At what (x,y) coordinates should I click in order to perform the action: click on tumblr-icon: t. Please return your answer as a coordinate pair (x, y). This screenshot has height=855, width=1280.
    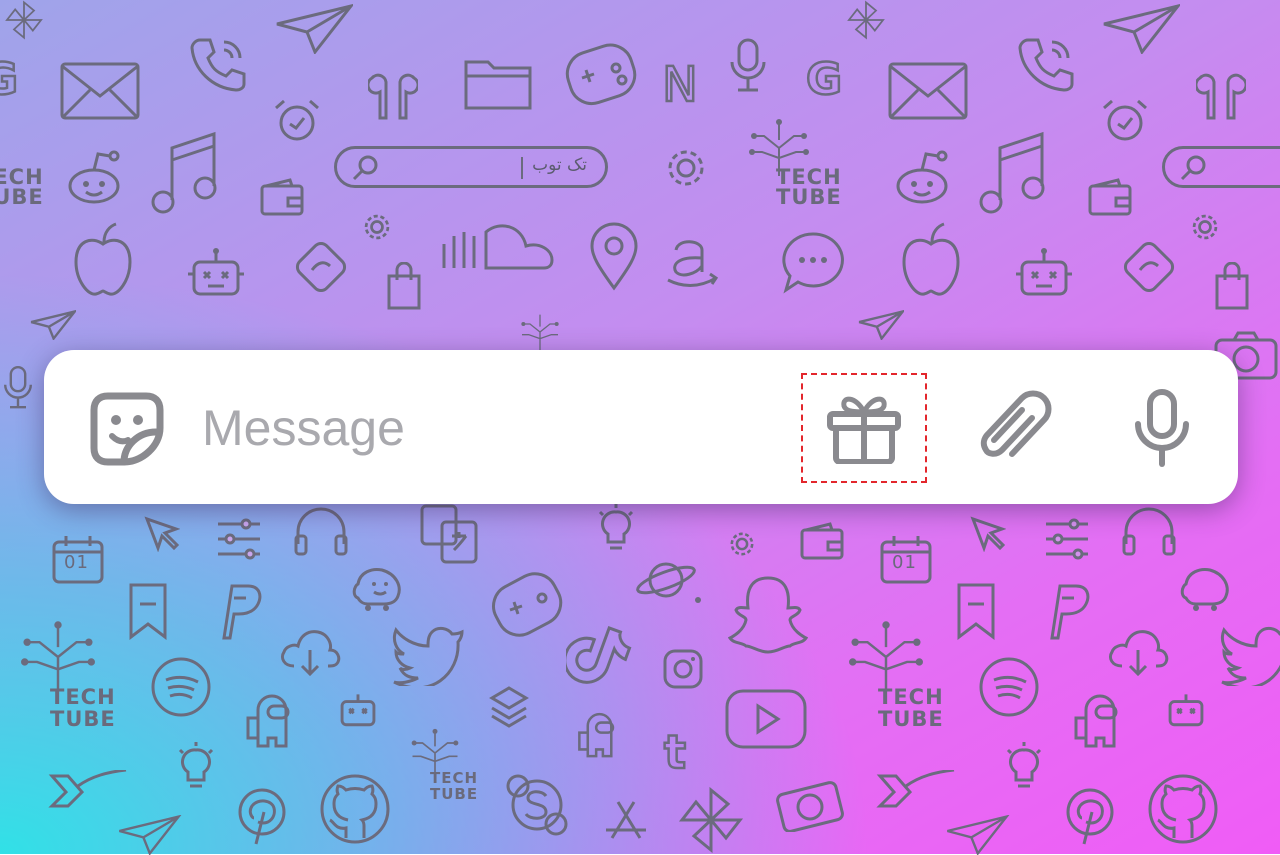
    Looking at the image, I should click on (675, 752).